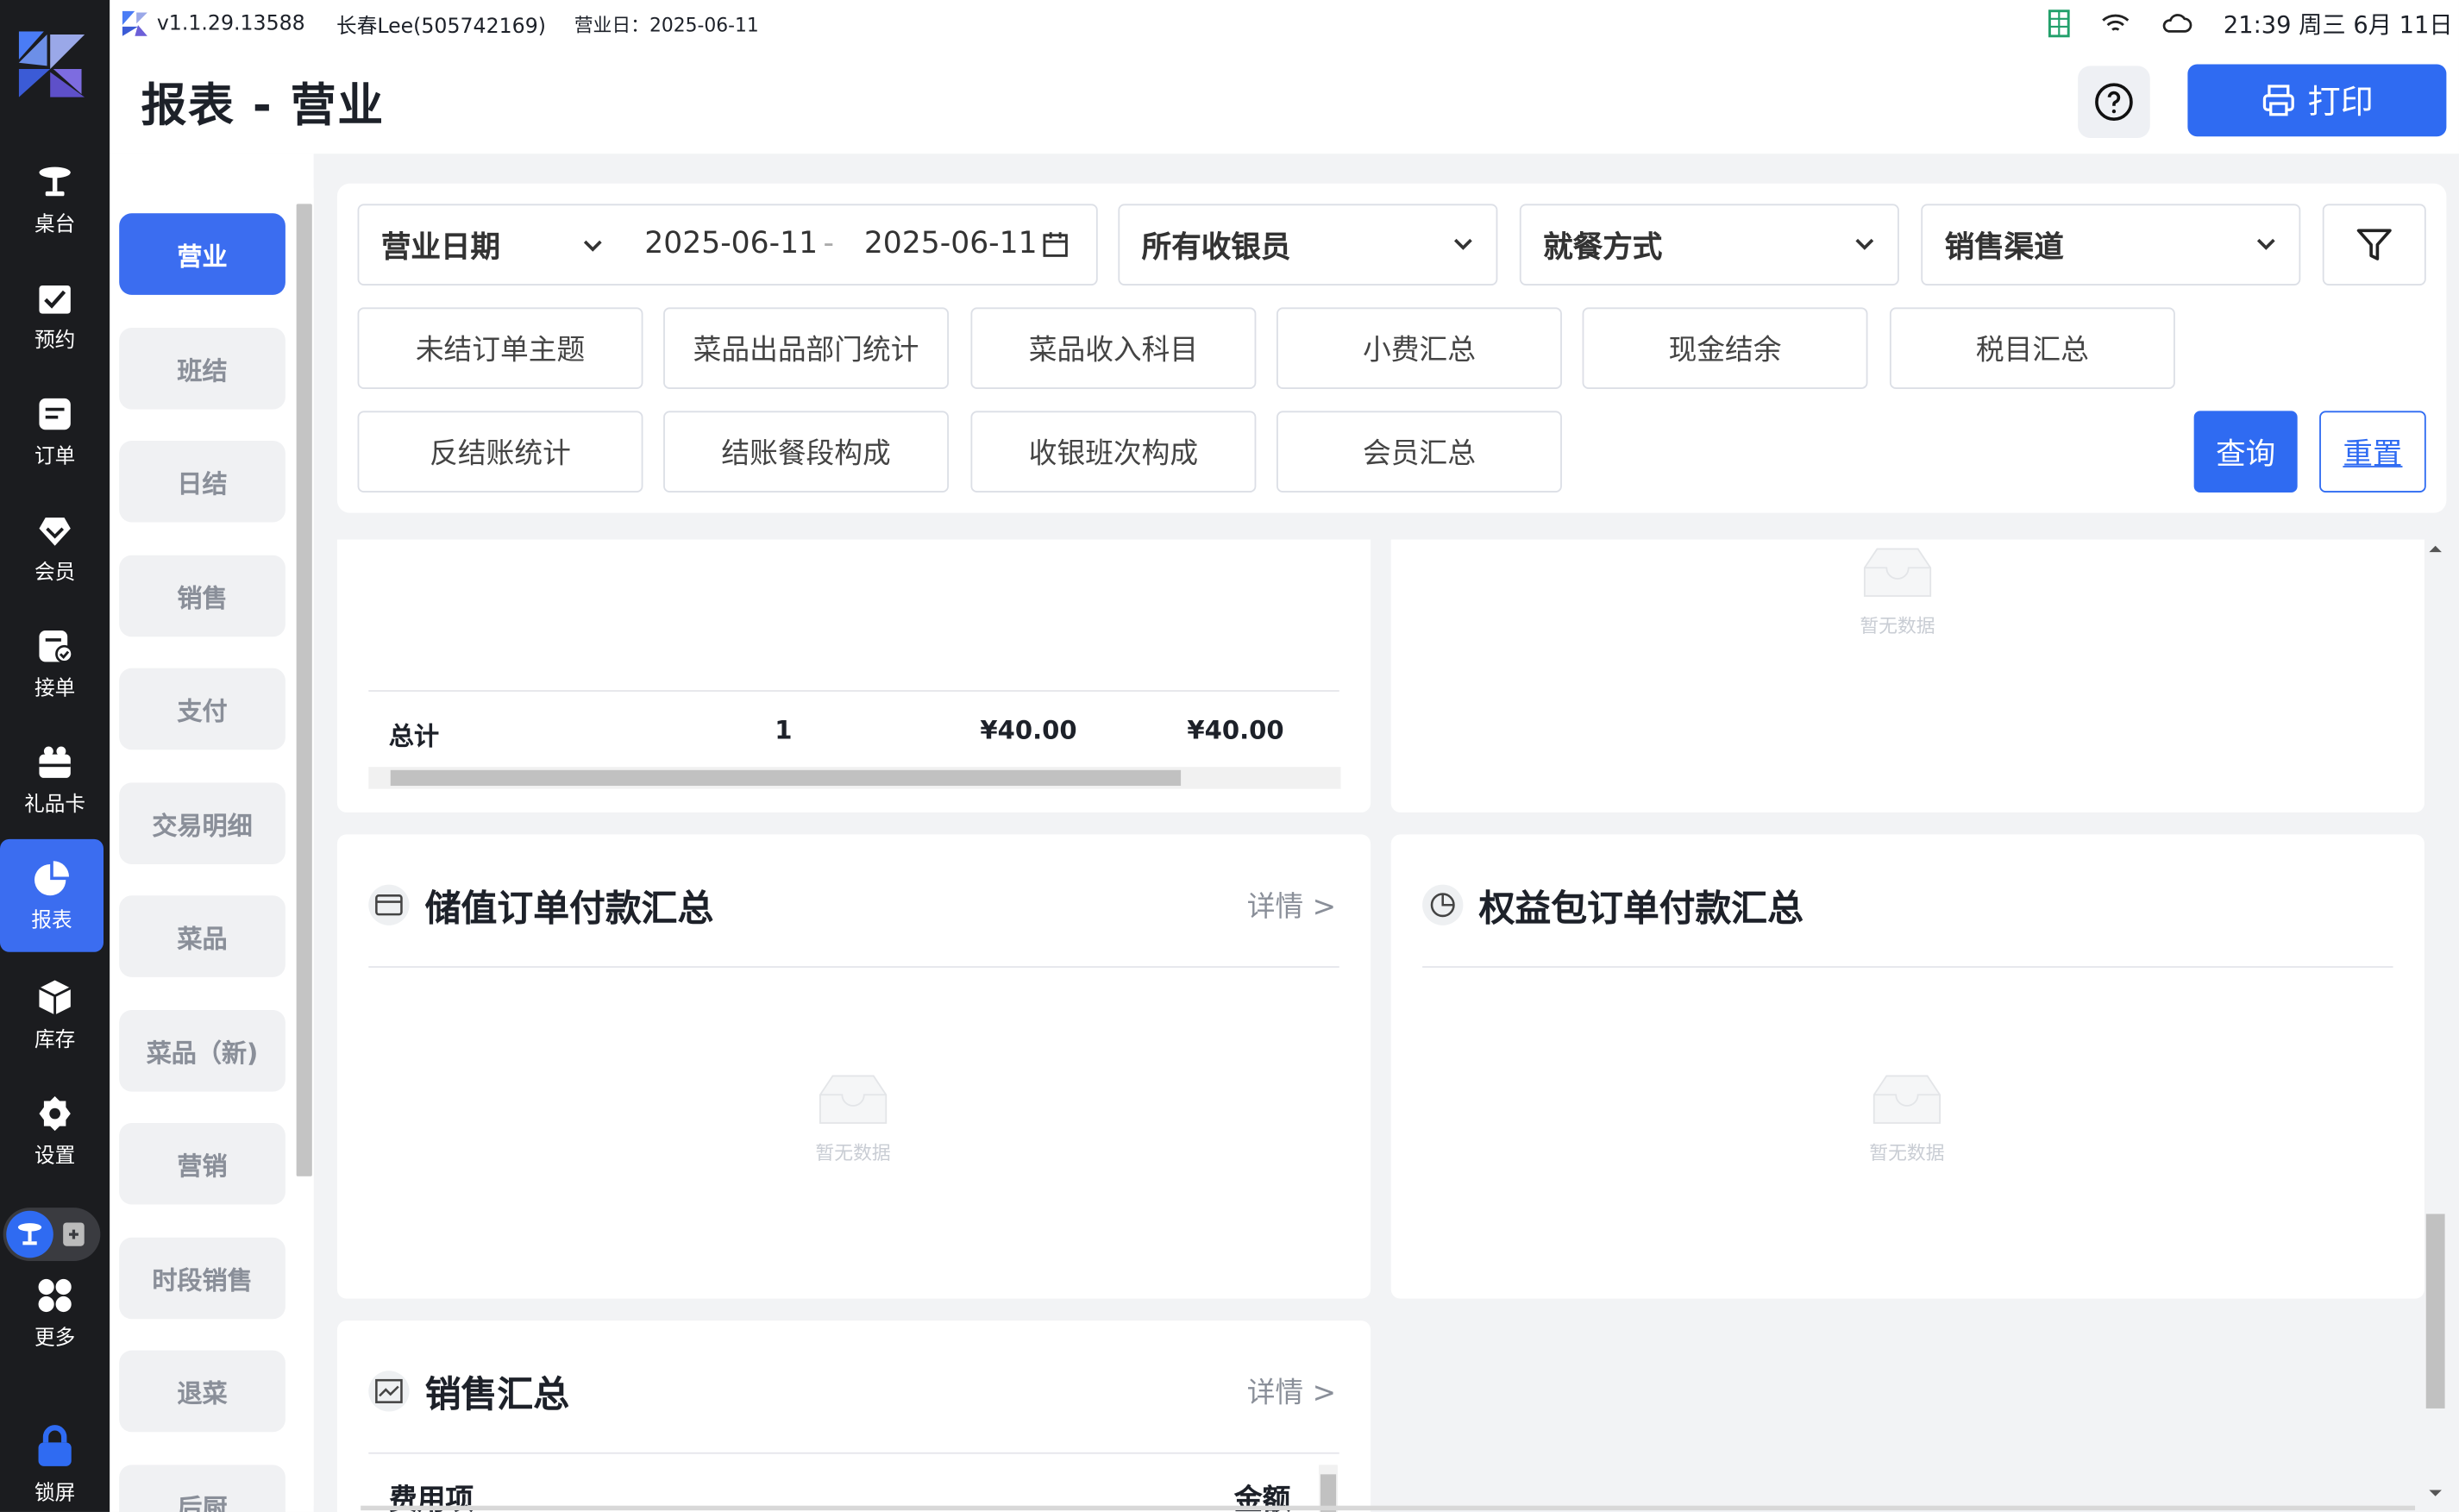 The image size is (2459, 1512). Describe the element at coordinates (2032, 348) in the screenshot. I see `tag-tax-summary: 税目汇总` at that location.